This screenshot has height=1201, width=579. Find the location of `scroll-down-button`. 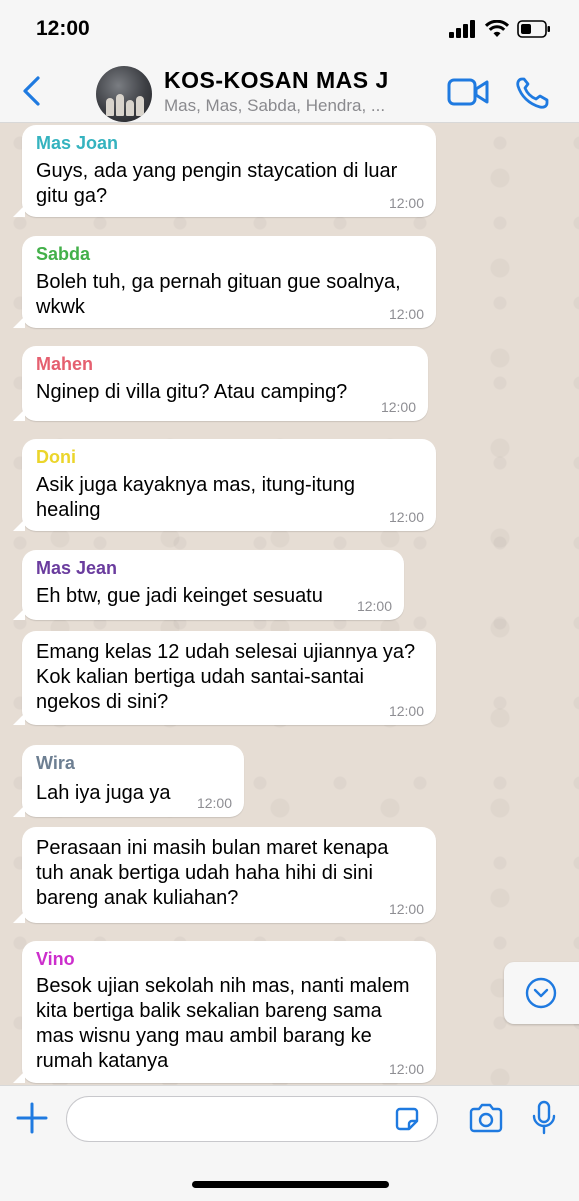

scroll-down-button is located at coordinates (541, 993).